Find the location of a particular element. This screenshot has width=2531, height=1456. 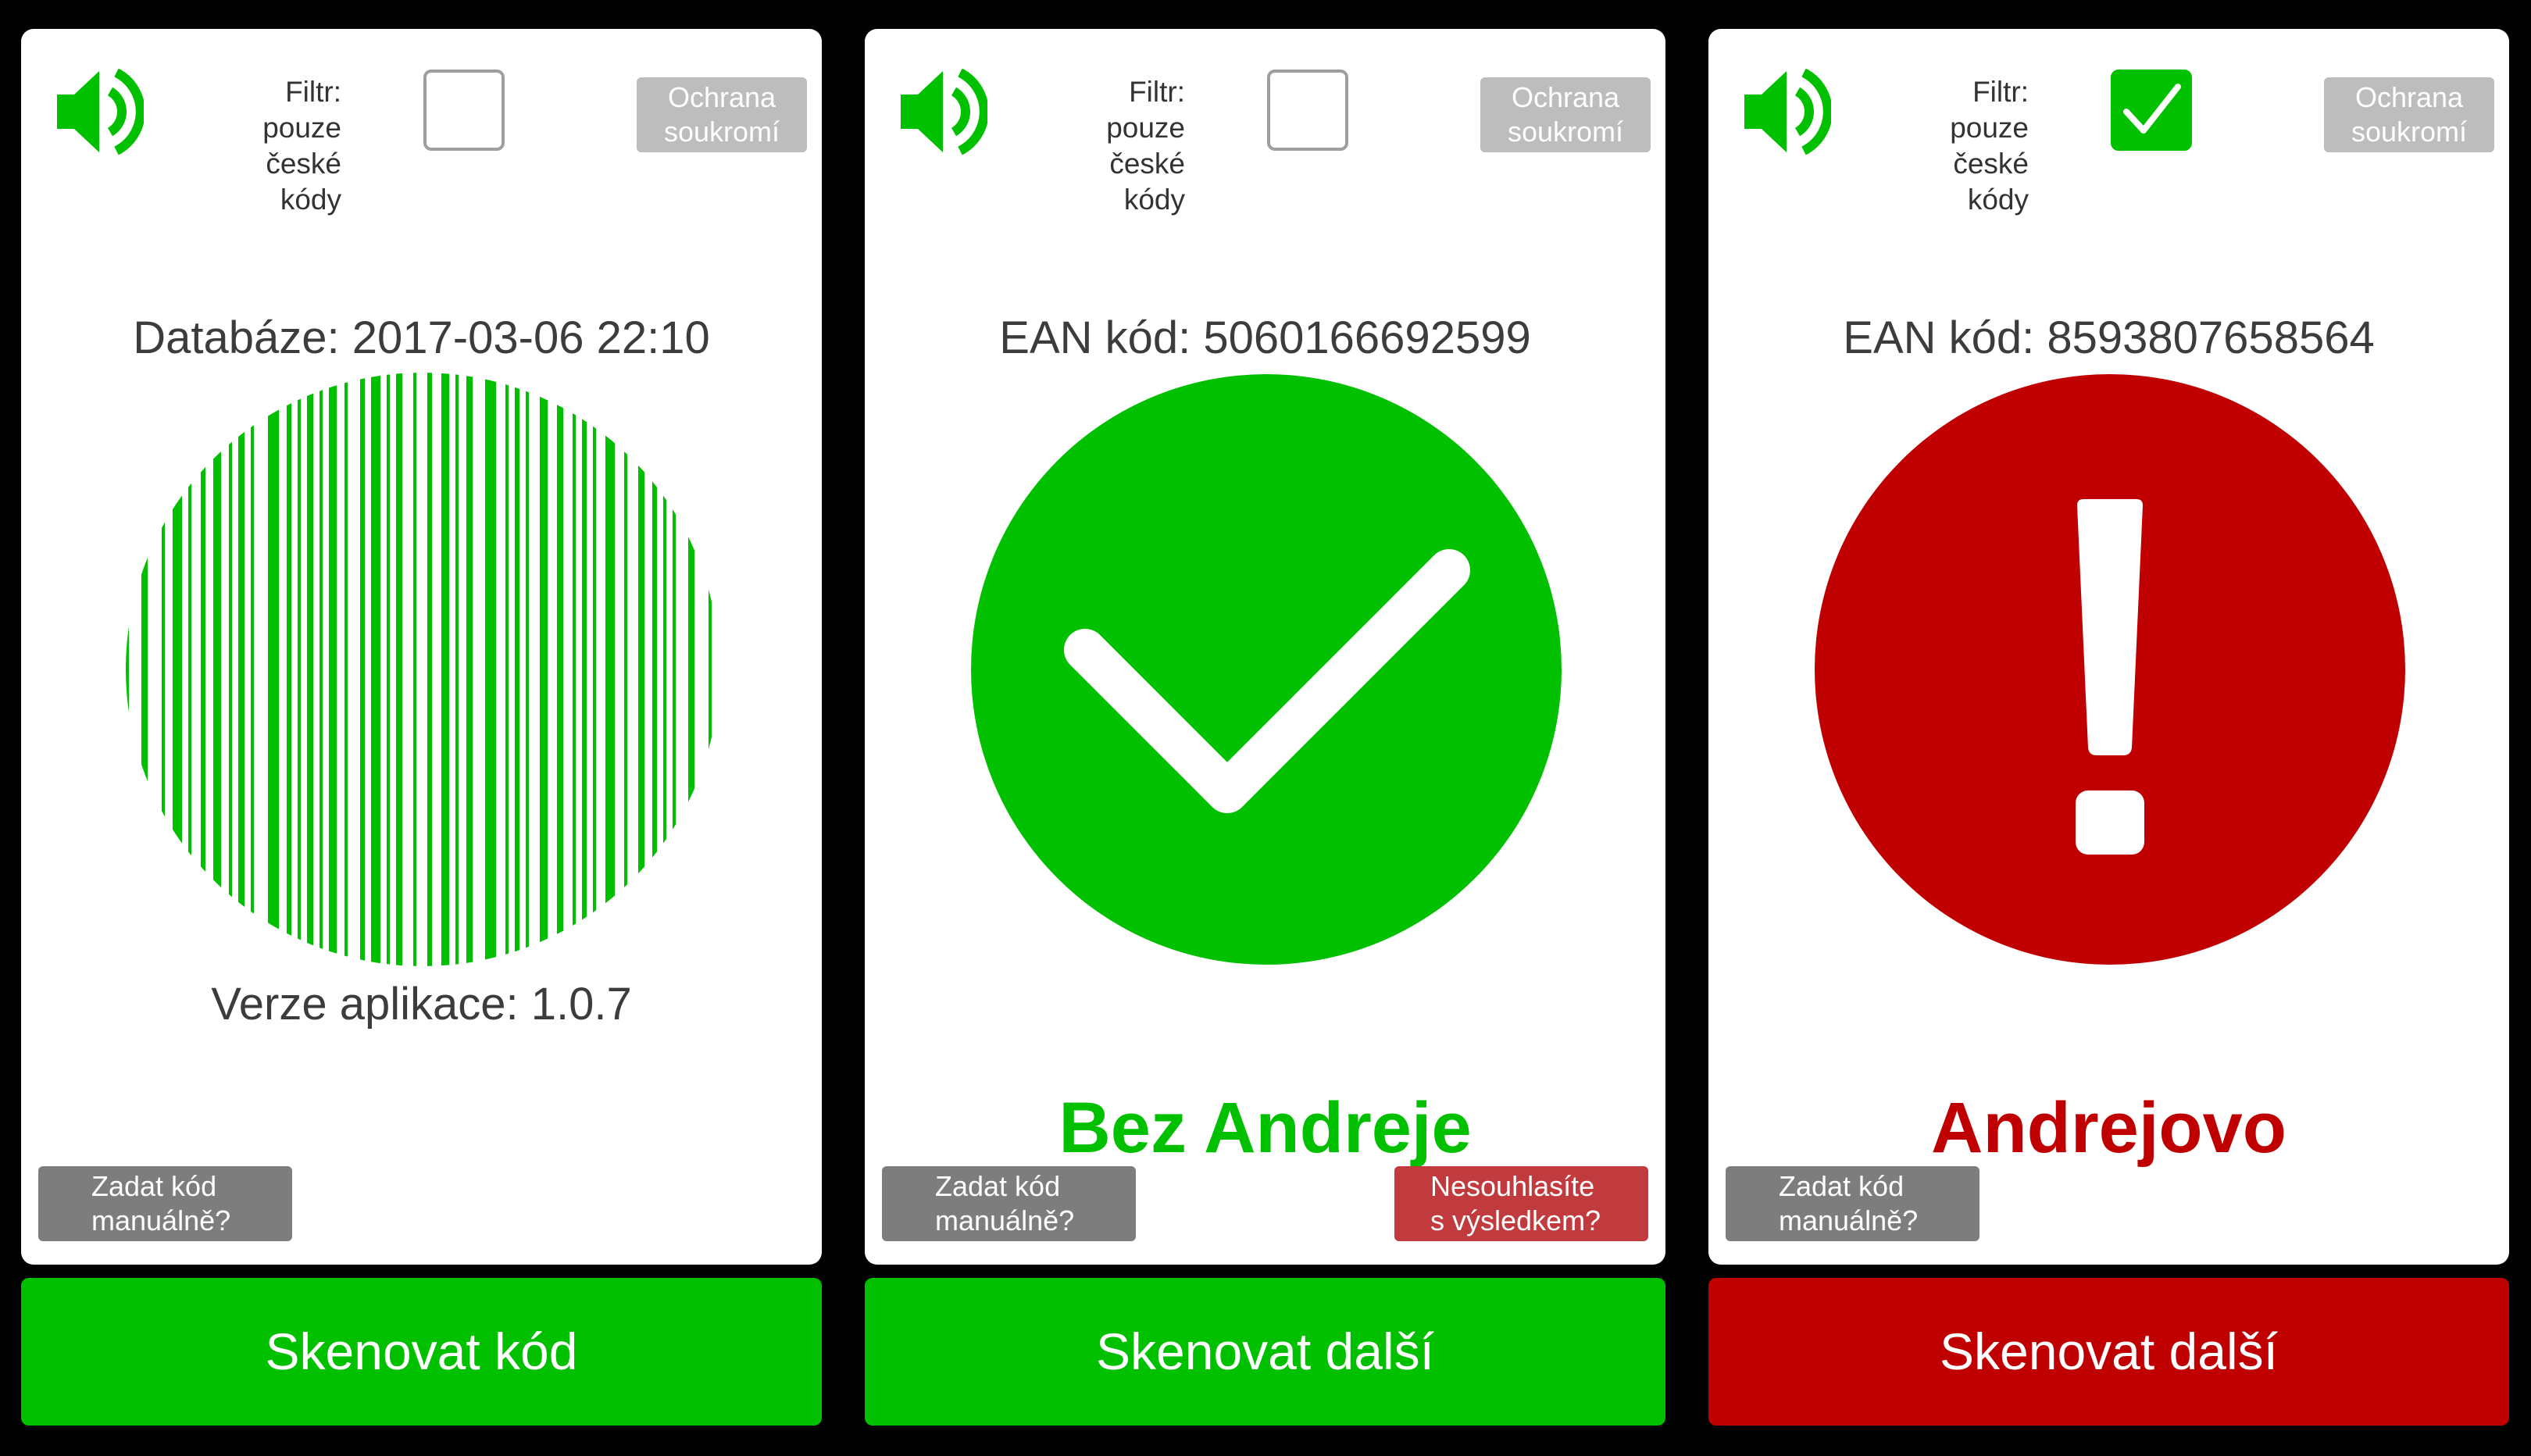

barcode-circle-icon is located at coordinates (419, 669).